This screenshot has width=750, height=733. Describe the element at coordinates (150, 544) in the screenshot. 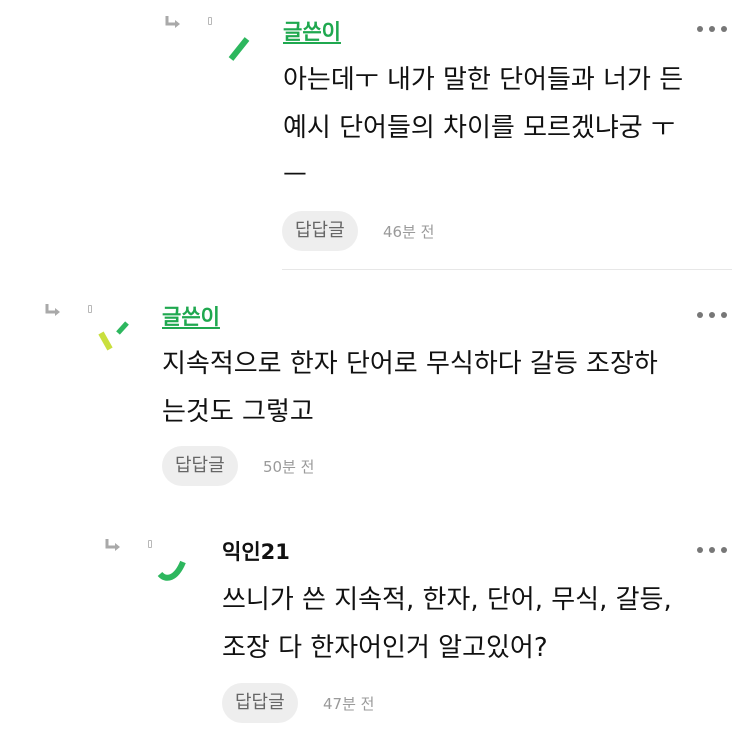

I see `depth-marker-icon` at that location.